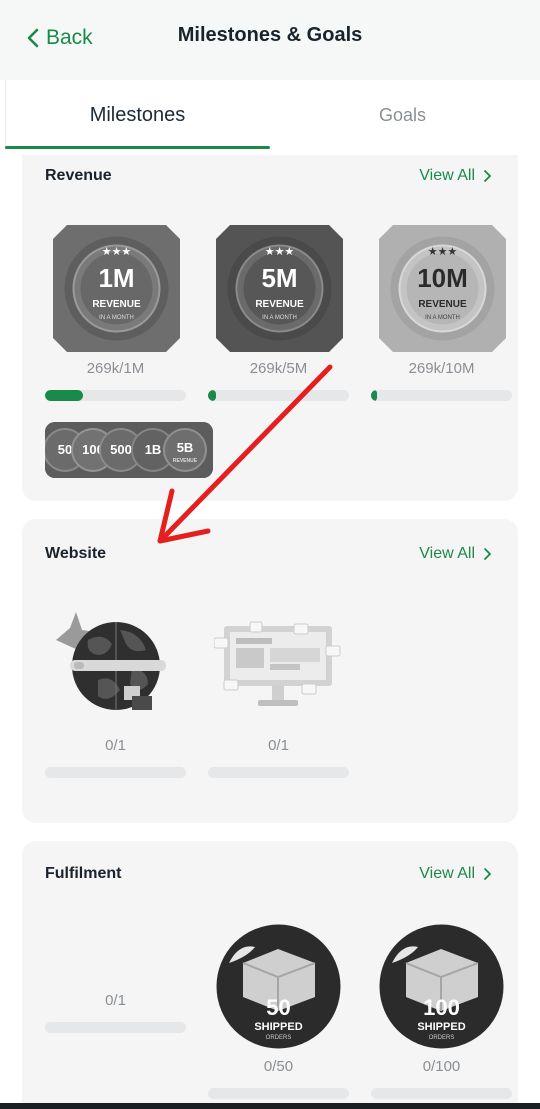 The image size is (540, 1109). I want to click on strip-badge-value: 1B, so click(153, 449).